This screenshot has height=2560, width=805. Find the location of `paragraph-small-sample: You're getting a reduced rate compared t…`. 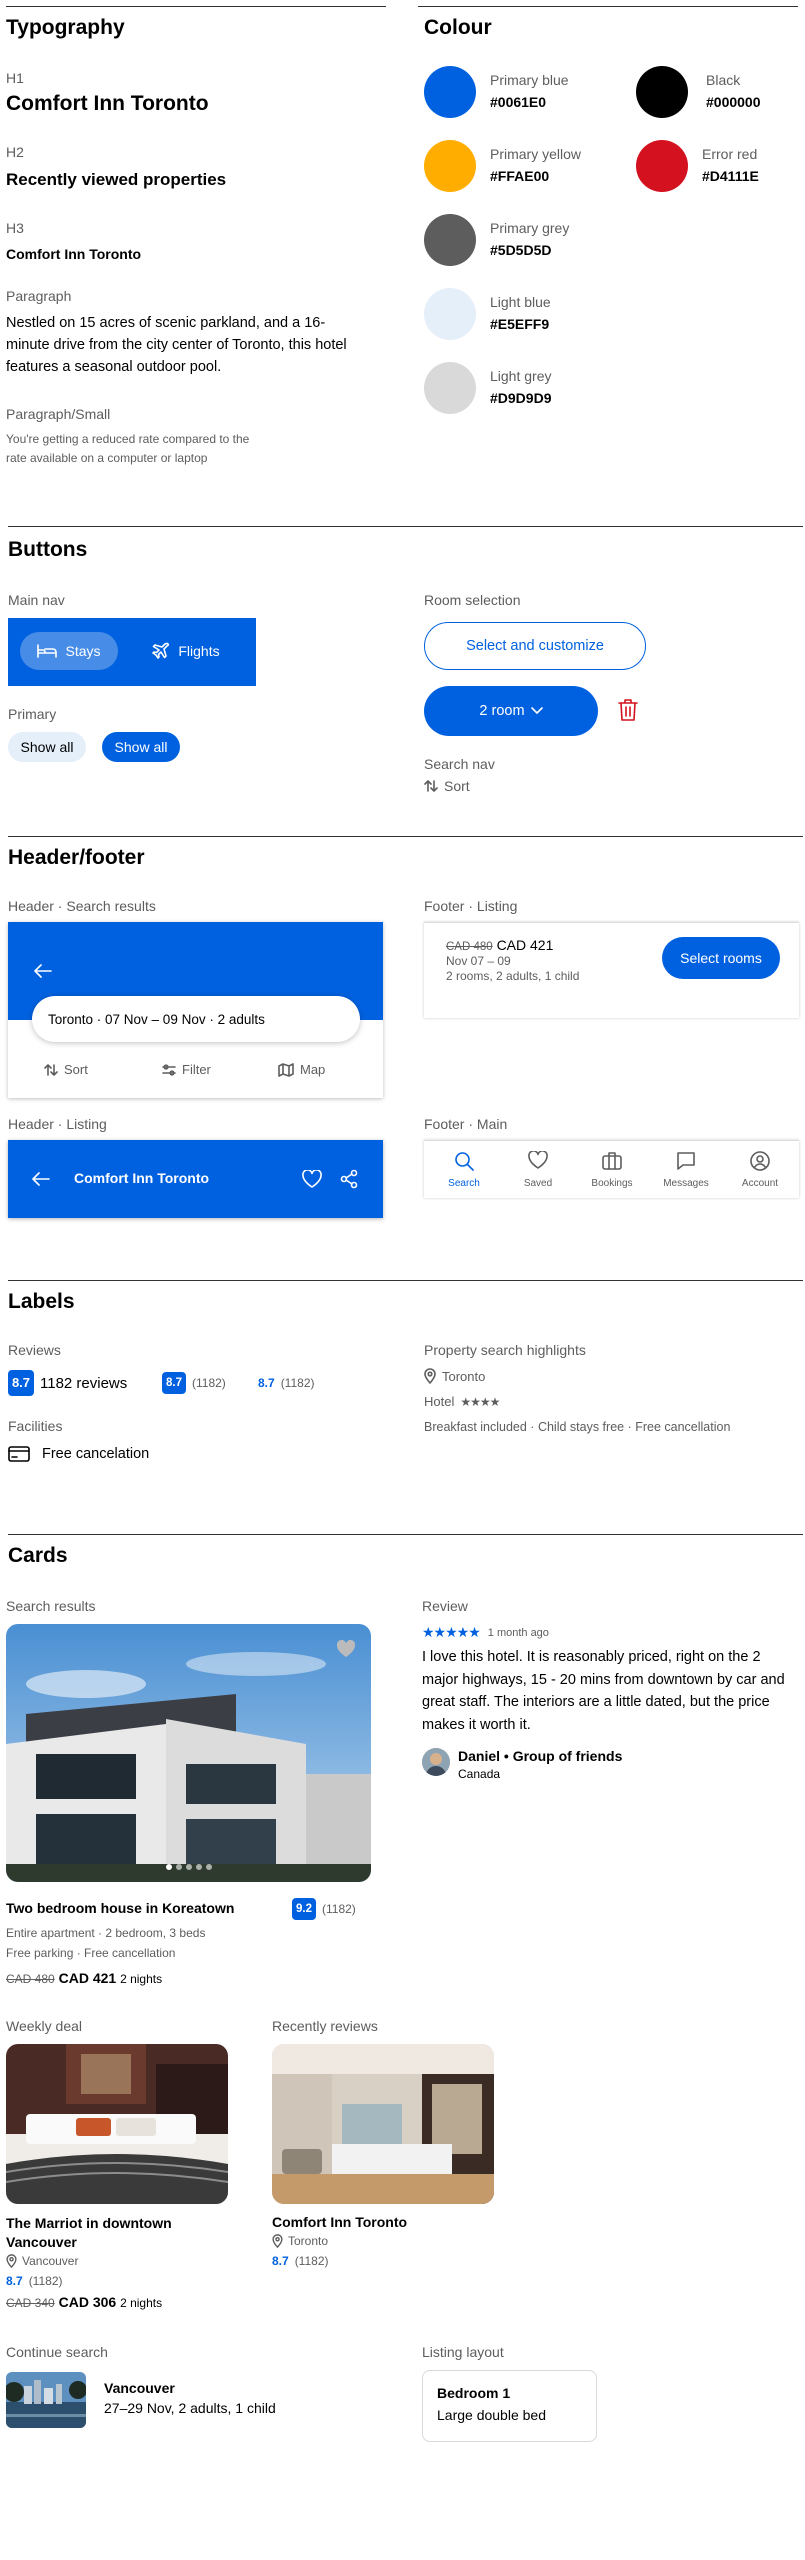

paragraph-small-sample: You're getting a reduced rate compared t… is located at coordinates (128, 448).